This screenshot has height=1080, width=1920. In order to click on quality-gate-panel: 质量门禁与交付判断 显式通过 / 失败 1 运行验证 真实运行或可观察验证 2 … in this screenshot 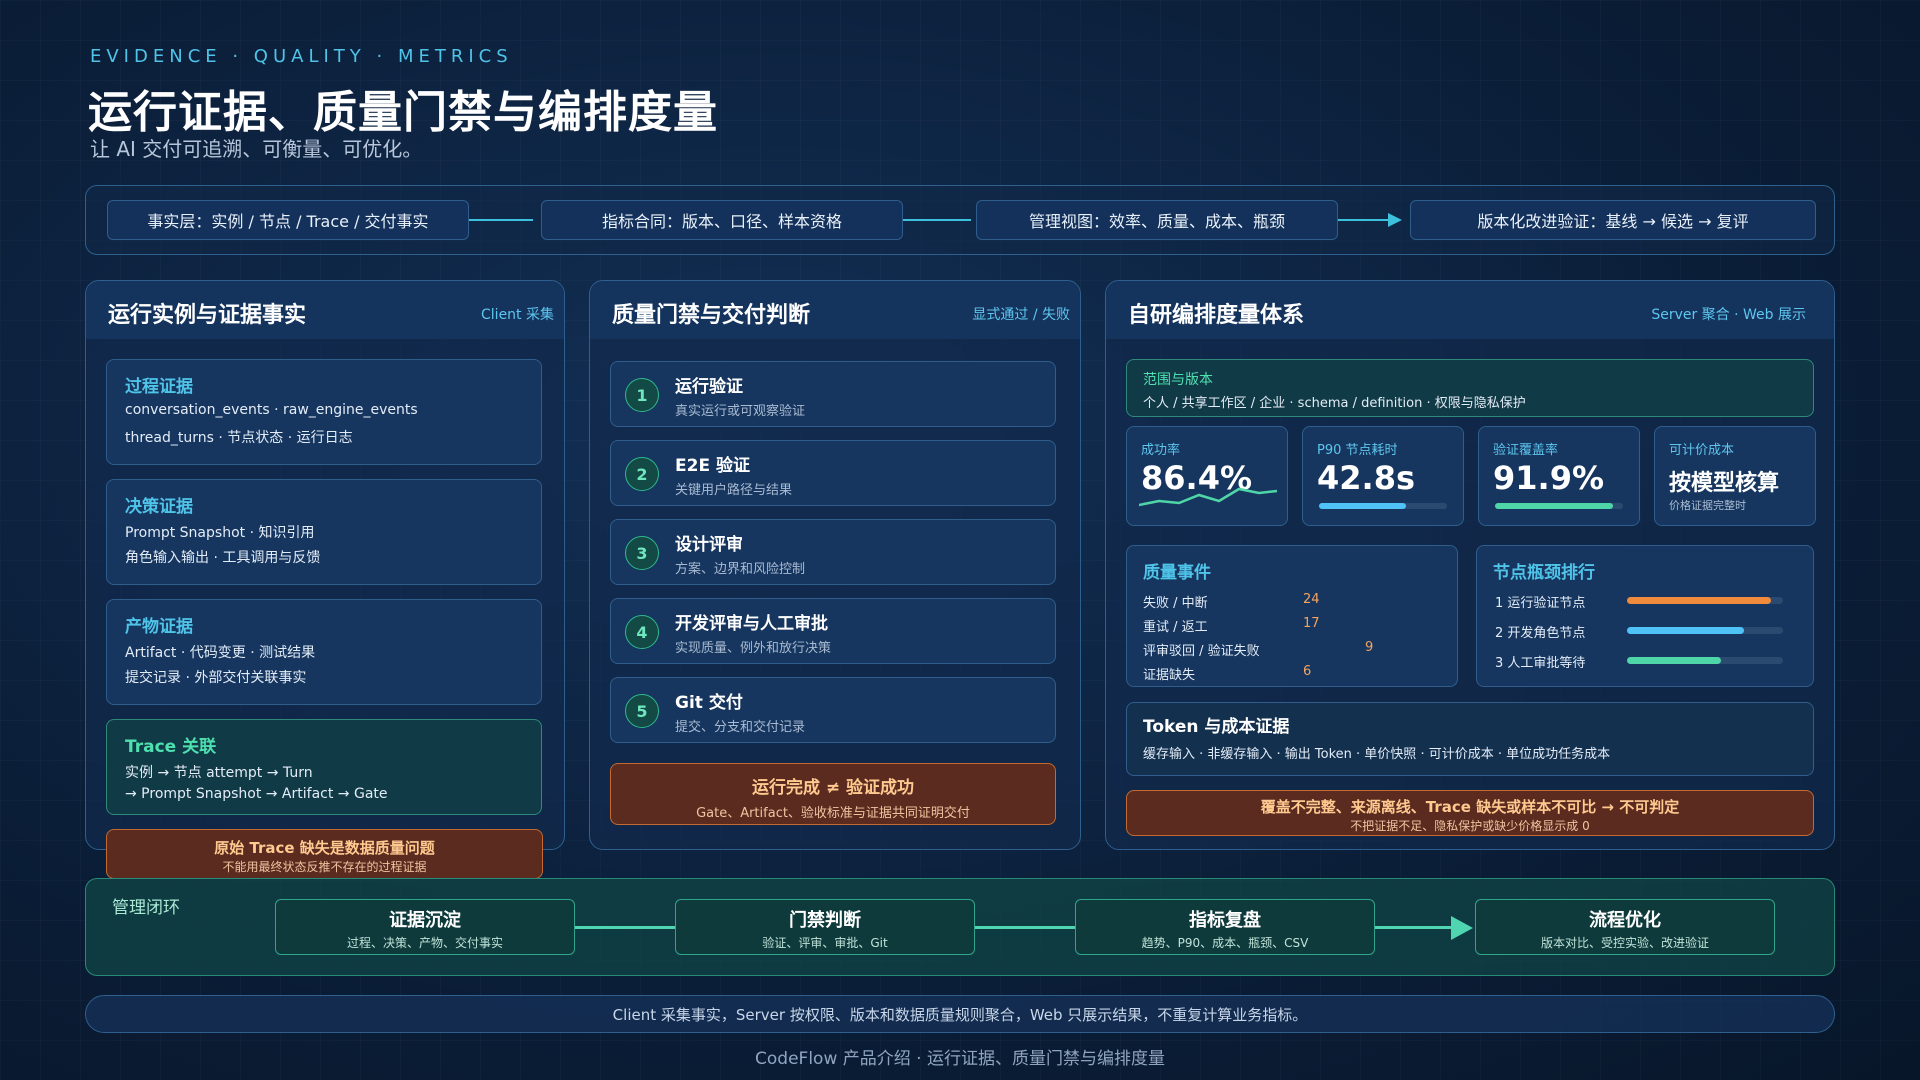, I will do `click(835, 565)`.